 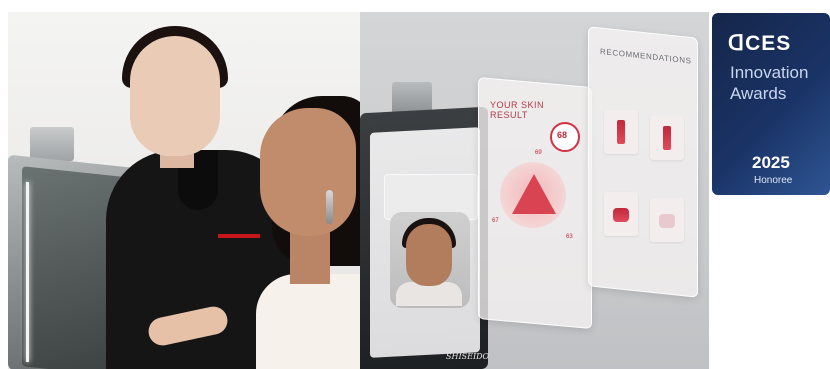 I want to click on badge-innovation: Innovation, so click(x=769, y=72).